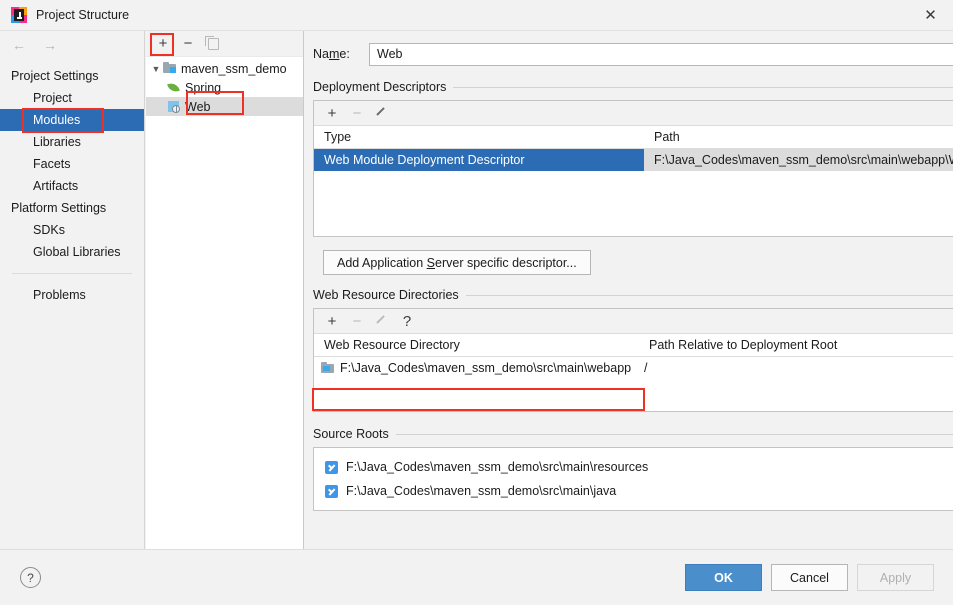 This screenshot has height=605, width=953. I want to click on edit-descriptor-button, so click(382, 113).